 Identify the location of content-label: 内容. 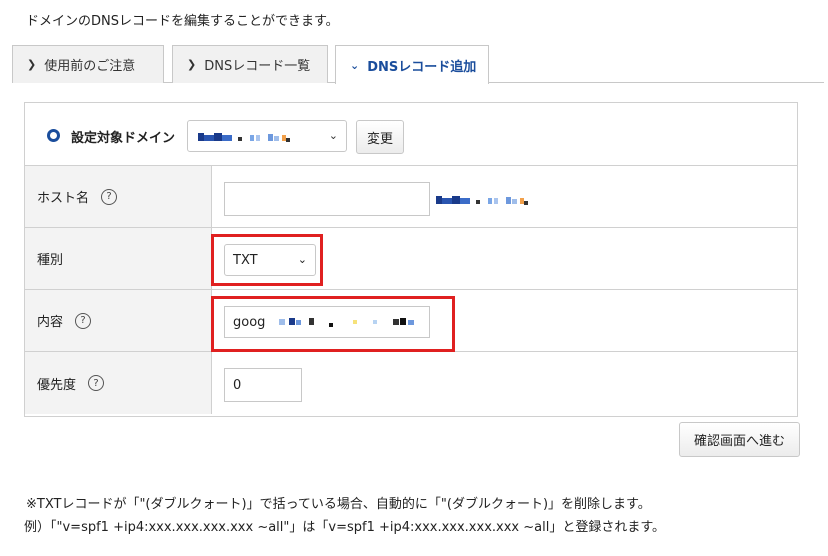
(50, 322).